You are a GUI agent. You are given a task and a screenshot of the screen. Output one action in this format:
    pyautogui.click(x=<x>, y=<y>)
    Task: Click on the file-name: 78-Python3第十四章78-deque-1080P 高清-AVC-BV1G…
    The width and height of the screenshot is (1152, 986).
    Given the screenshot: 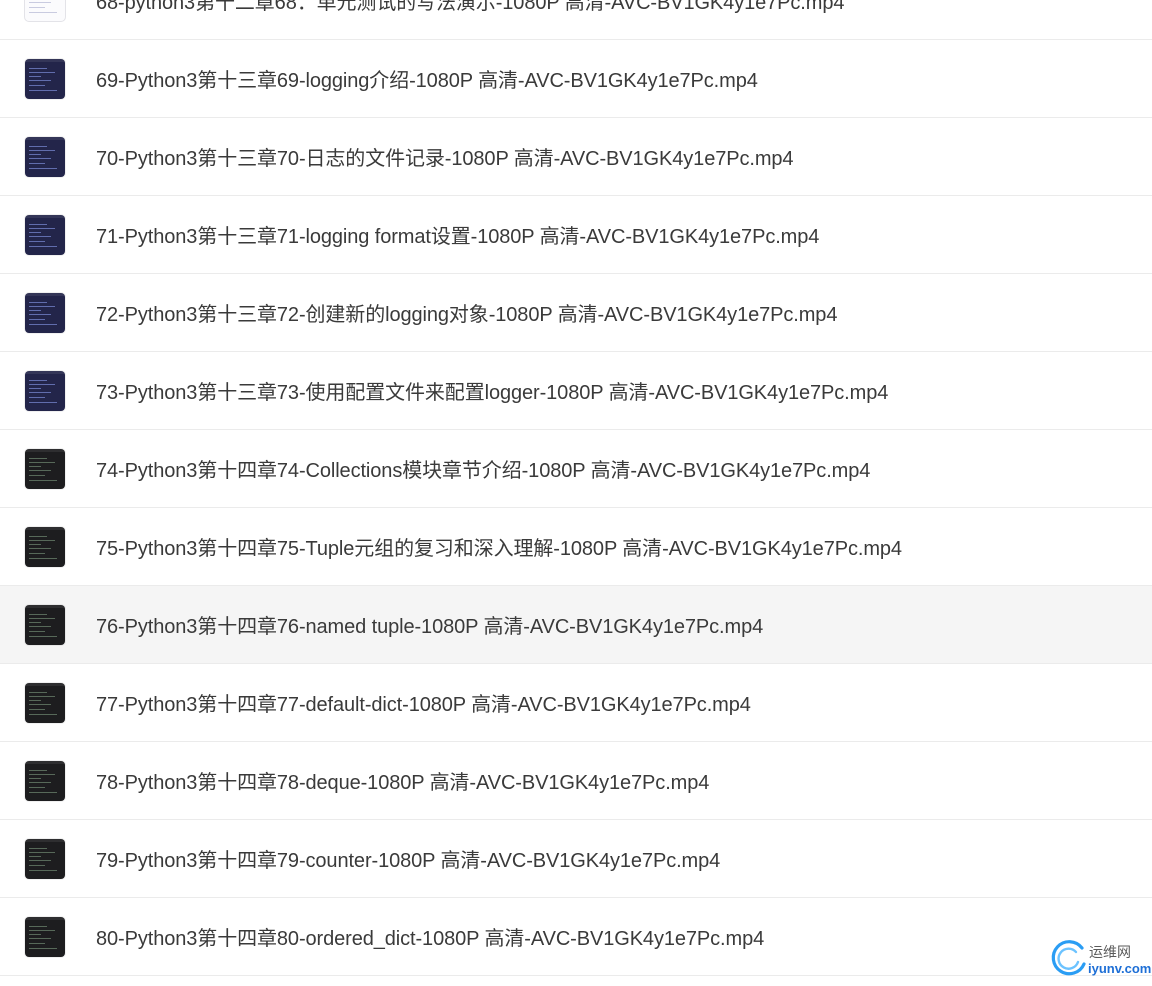 What is the action you would take?
    pyautogui.click(x=403, y=783)
    